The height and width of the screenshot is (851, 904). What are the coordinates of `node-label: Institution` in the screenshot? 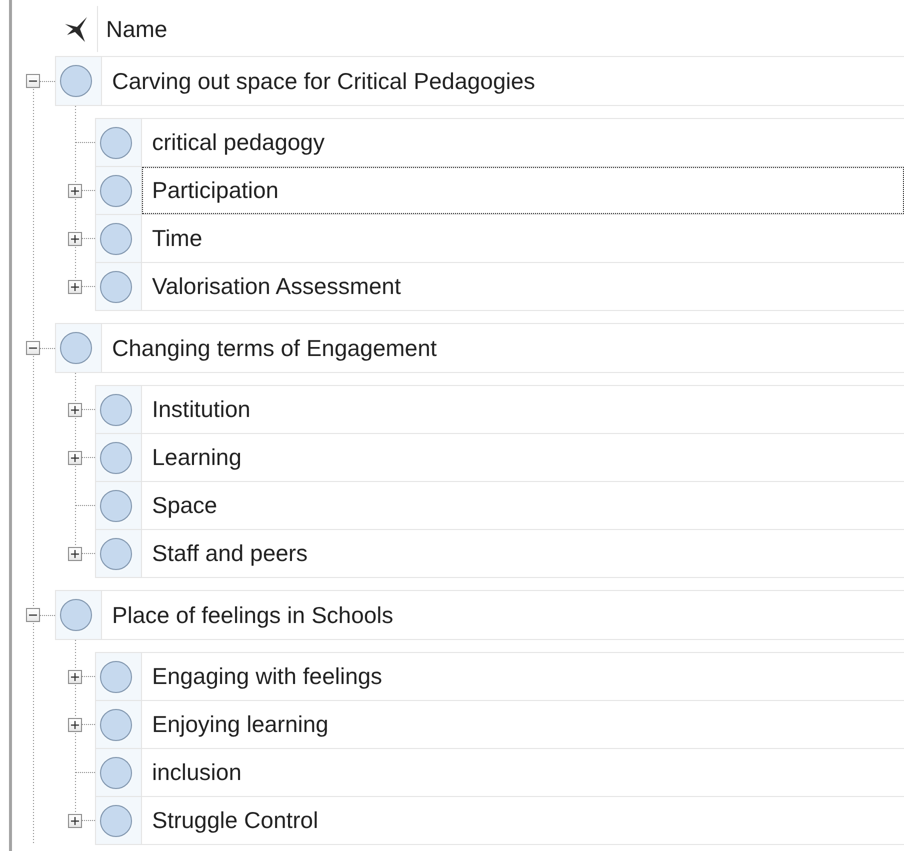 It's located at (201, 409).